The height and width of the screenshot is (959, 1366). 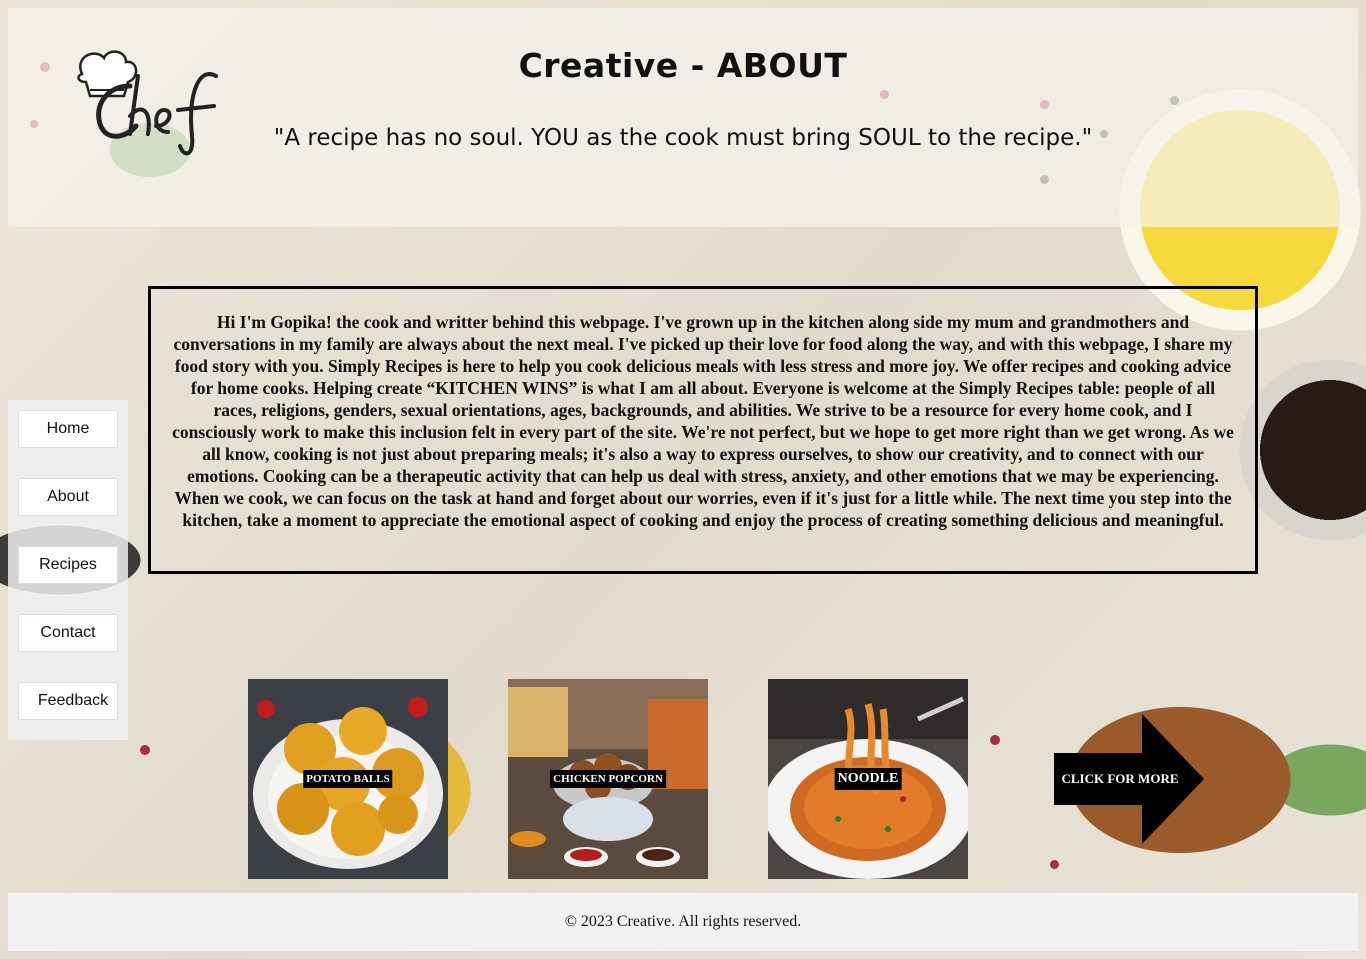 I want to click on recipe-card-chicken-popcorn: CHICKEN POPCORN, so click(x=608, y=779).